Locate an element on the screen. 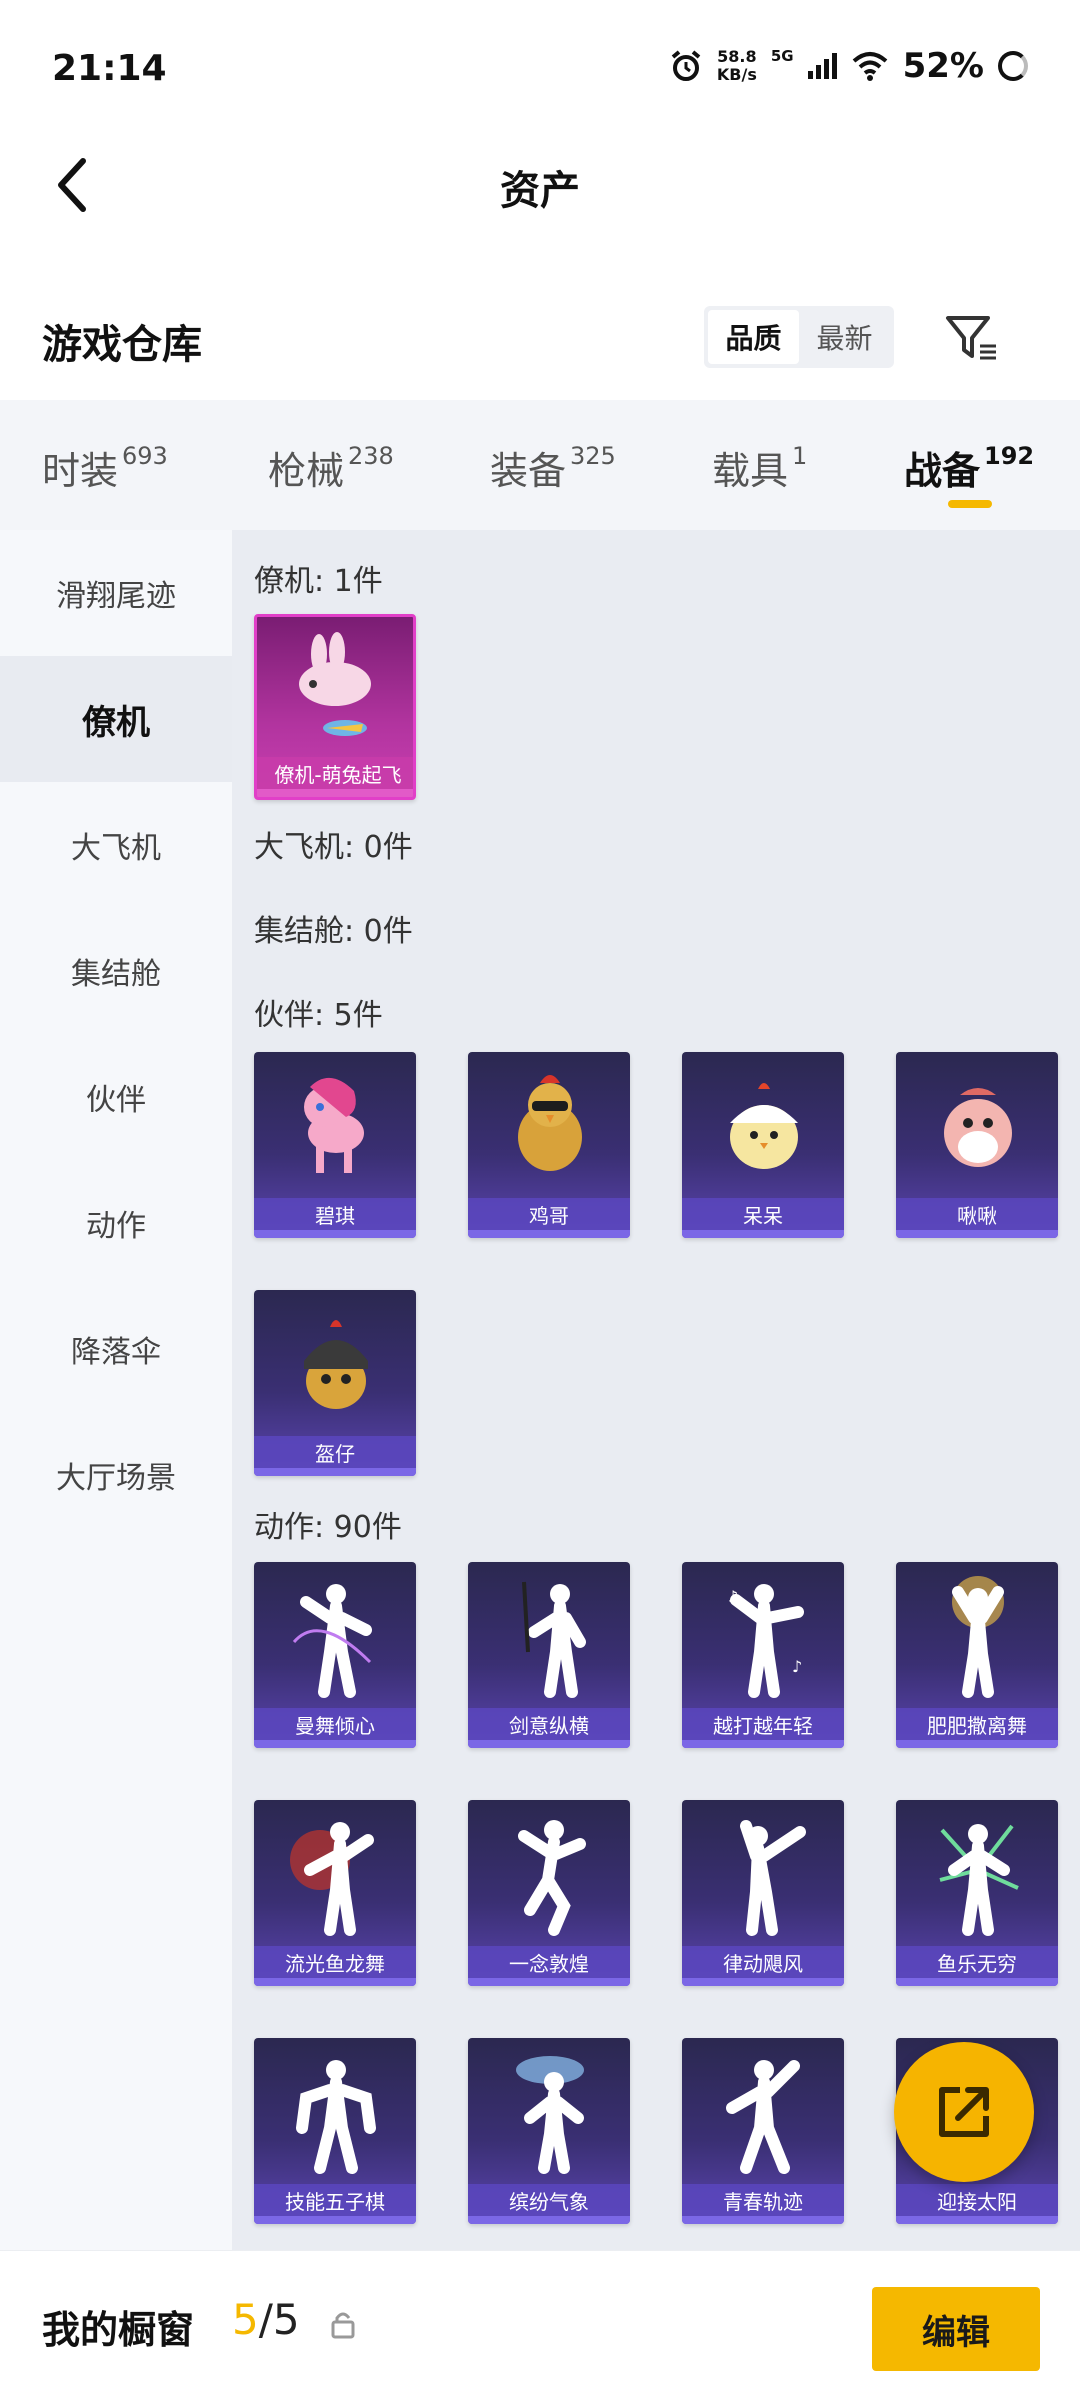  sort-toggle: 品质 最新 is located at coordinates (799, 337).